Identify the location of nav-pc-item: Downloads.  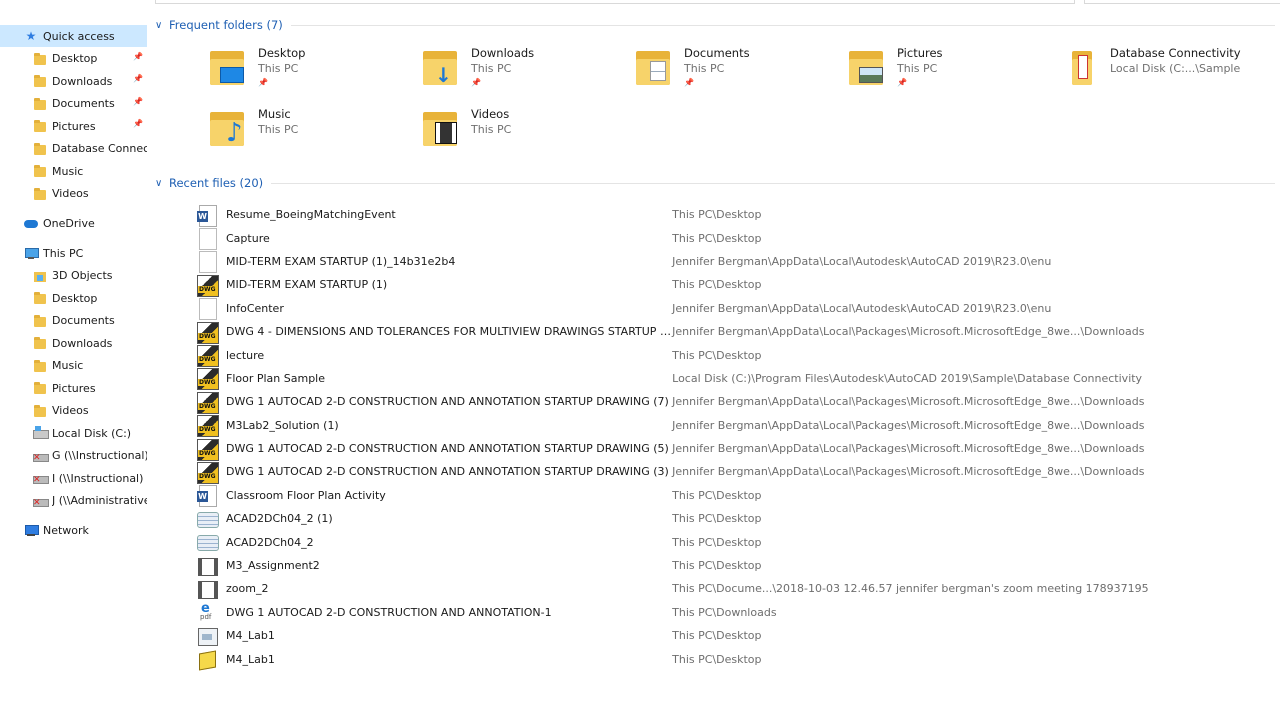
(73, 343).